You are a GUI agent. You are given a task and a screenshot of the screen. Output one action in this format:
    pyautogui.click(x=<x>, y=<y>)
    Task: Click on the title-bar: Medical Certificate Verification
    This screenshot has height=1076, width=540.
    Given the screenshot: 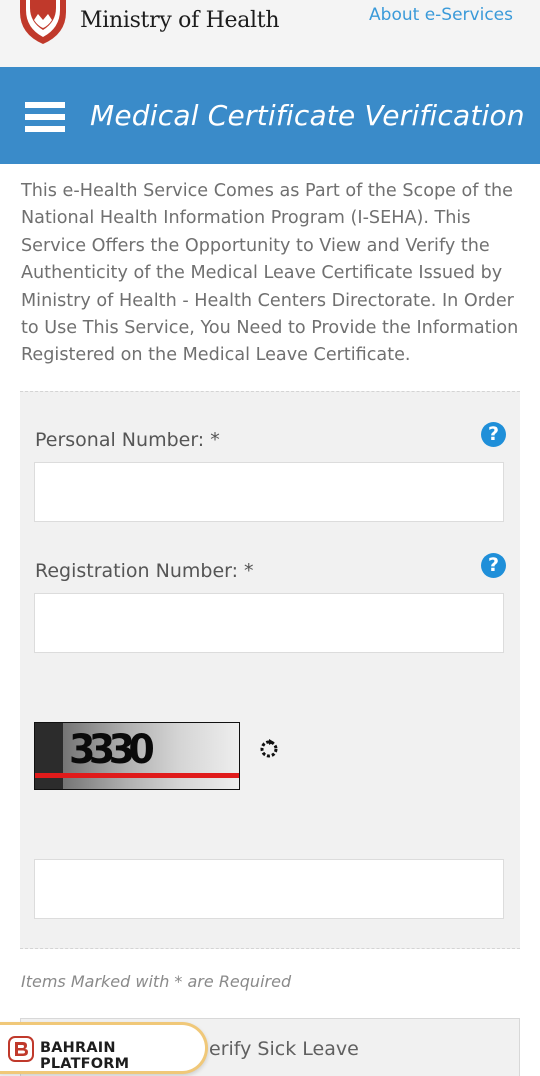 What is the action you would take?
    pyautogui.click(x=270, y=115)
    